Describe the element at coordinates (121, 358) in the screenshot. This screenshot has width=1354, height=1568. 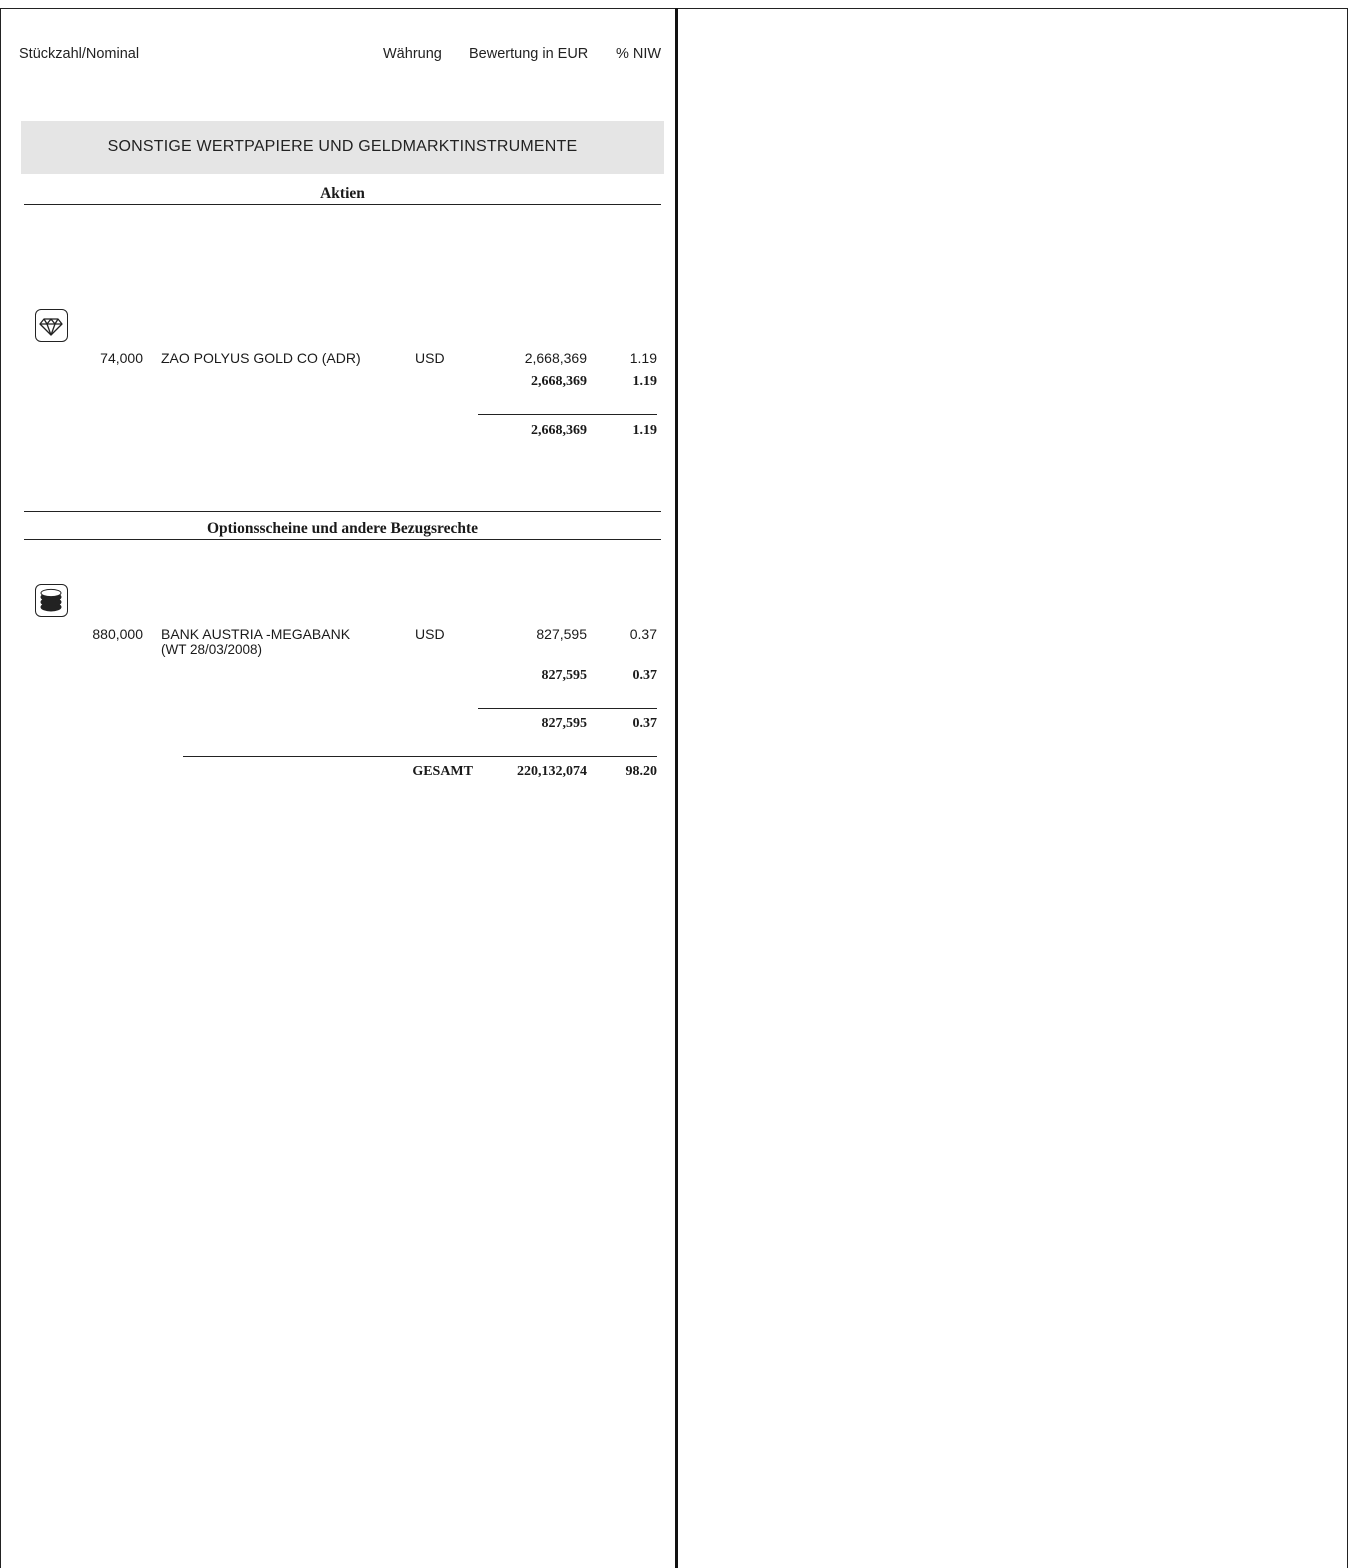
I see `aktien-quantity: 74,000` at that location.